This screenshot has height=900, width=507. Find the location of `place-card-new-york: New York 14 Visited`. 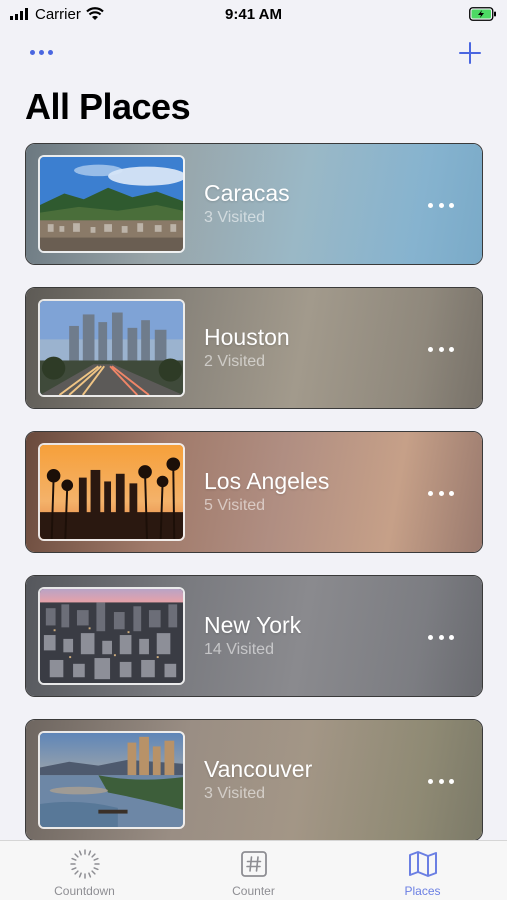

place-card-new-york: New York 14 Visited is located at coordinates (254, 636).